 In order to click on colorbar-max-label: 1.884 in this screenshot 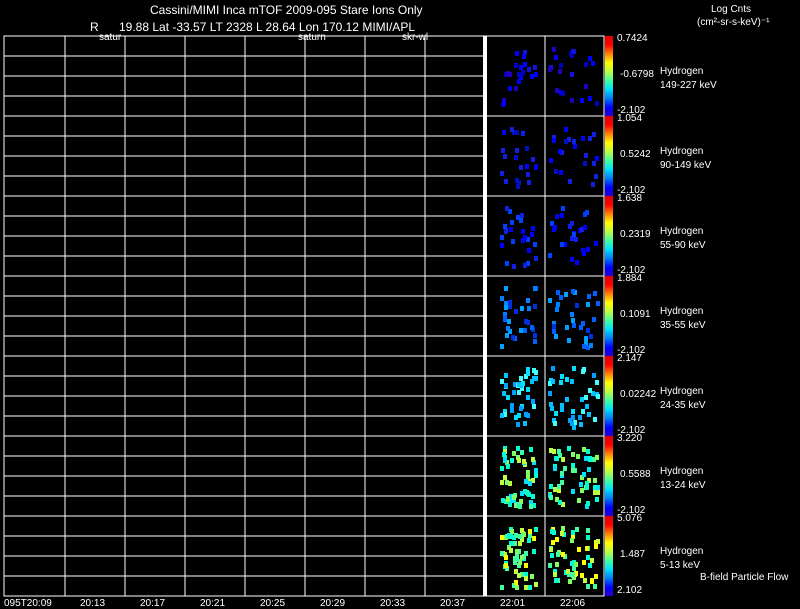, I will do `click(630, 278)`.